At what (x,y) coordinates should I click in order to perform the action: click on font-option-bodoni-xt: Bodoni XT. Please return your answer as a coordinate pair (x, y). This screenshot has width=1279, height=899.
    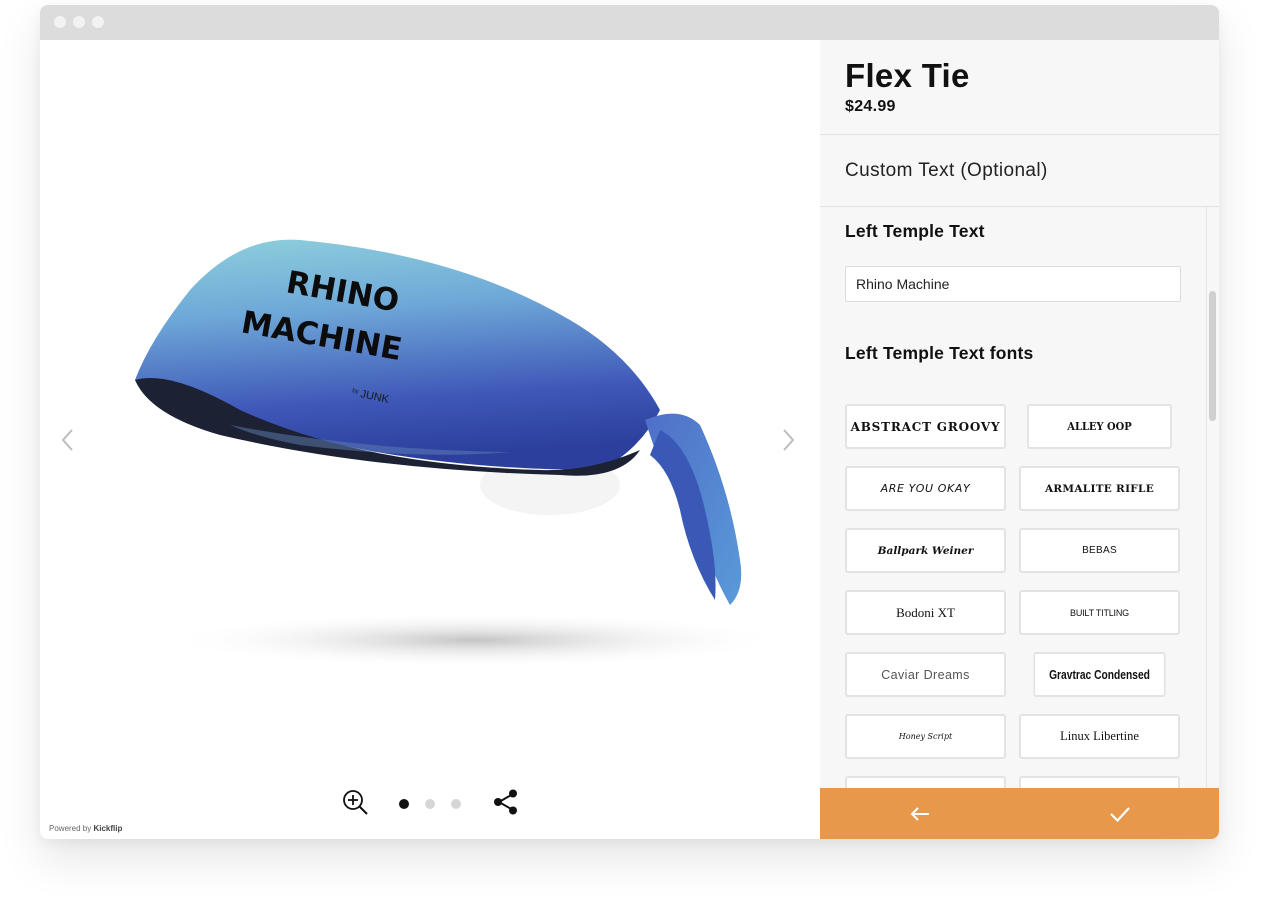
    Looking at the image, I should click on (925, 612).